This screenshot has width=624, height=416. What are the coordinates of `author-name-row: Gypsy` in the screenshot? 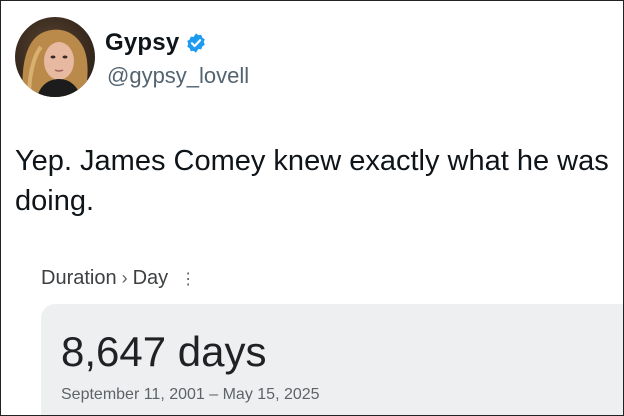 It's located at (156, 43).